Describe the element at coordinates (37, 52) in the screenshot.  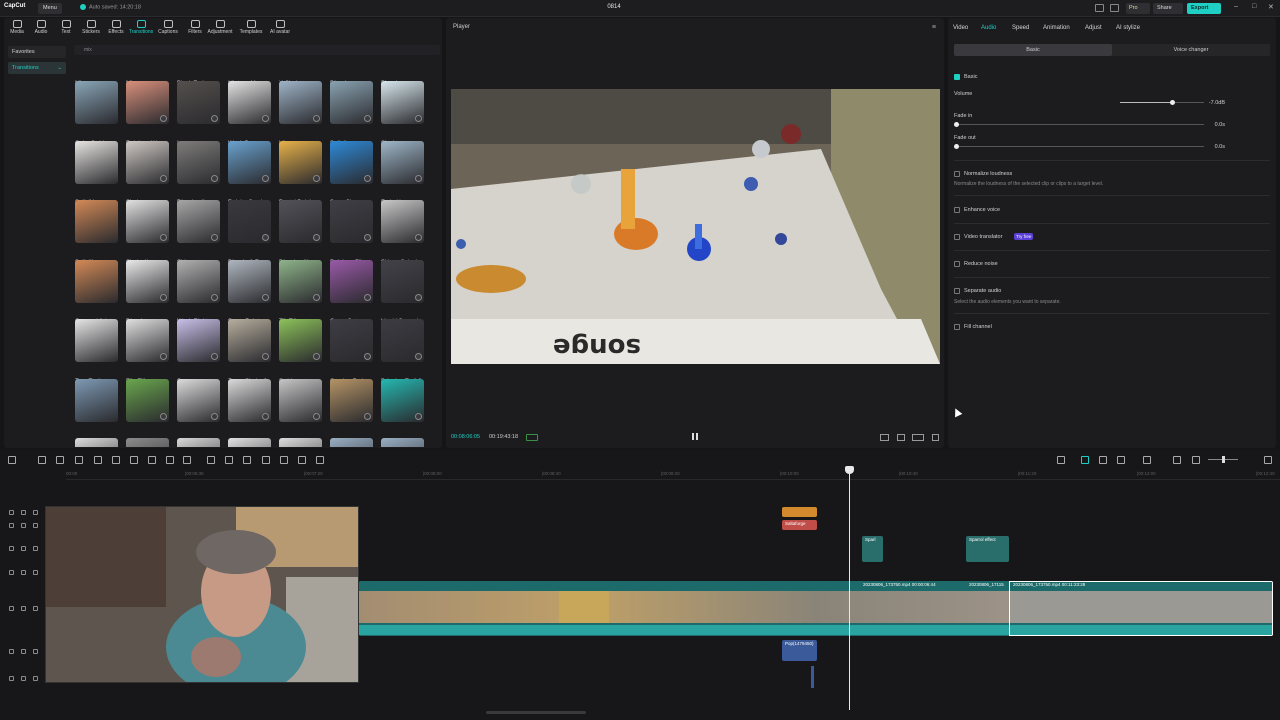
I see `sidebar-favorites: Favorites` at that location.